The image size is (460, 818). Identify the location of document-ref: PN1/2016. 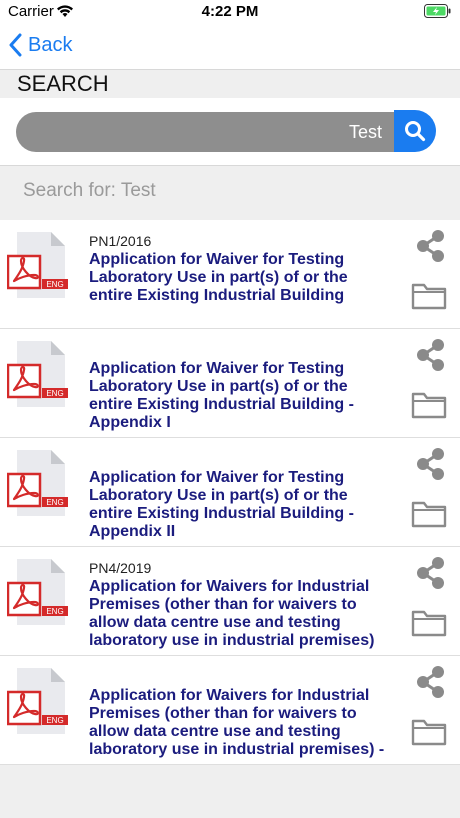
(120, 241).